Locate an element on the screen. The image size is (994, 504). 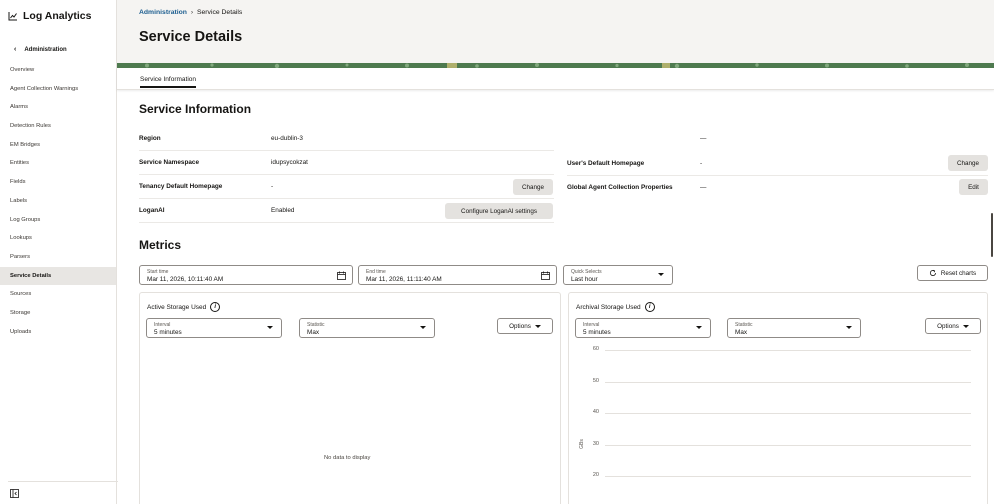
active-storage-title-row: Active Storage Used i is located at coordinates (184, 307).